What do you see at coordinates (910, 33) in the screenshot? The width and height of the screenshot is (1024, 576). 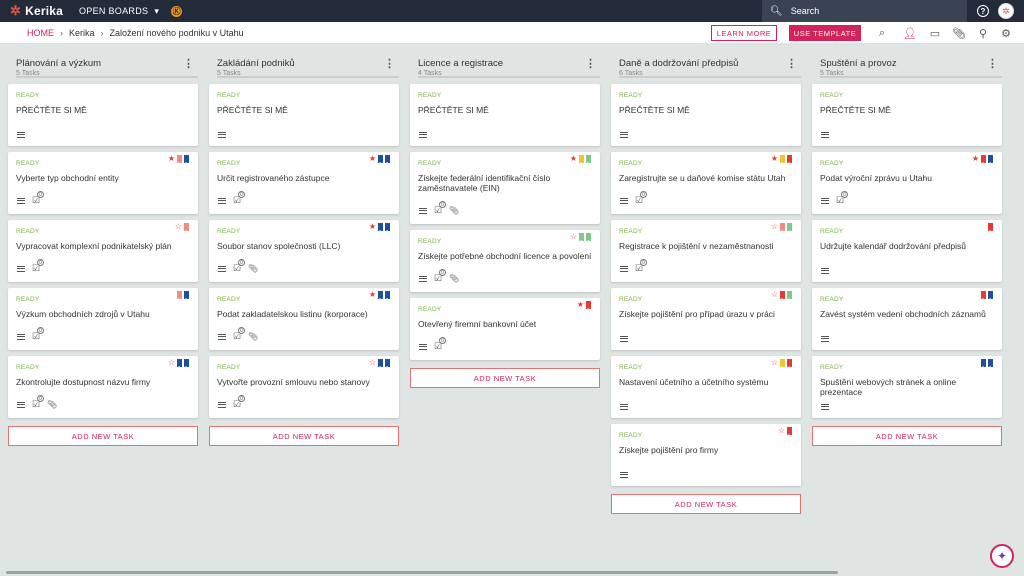 I see `add-user-icon: 👤︎` at bounding box center [910, 33].